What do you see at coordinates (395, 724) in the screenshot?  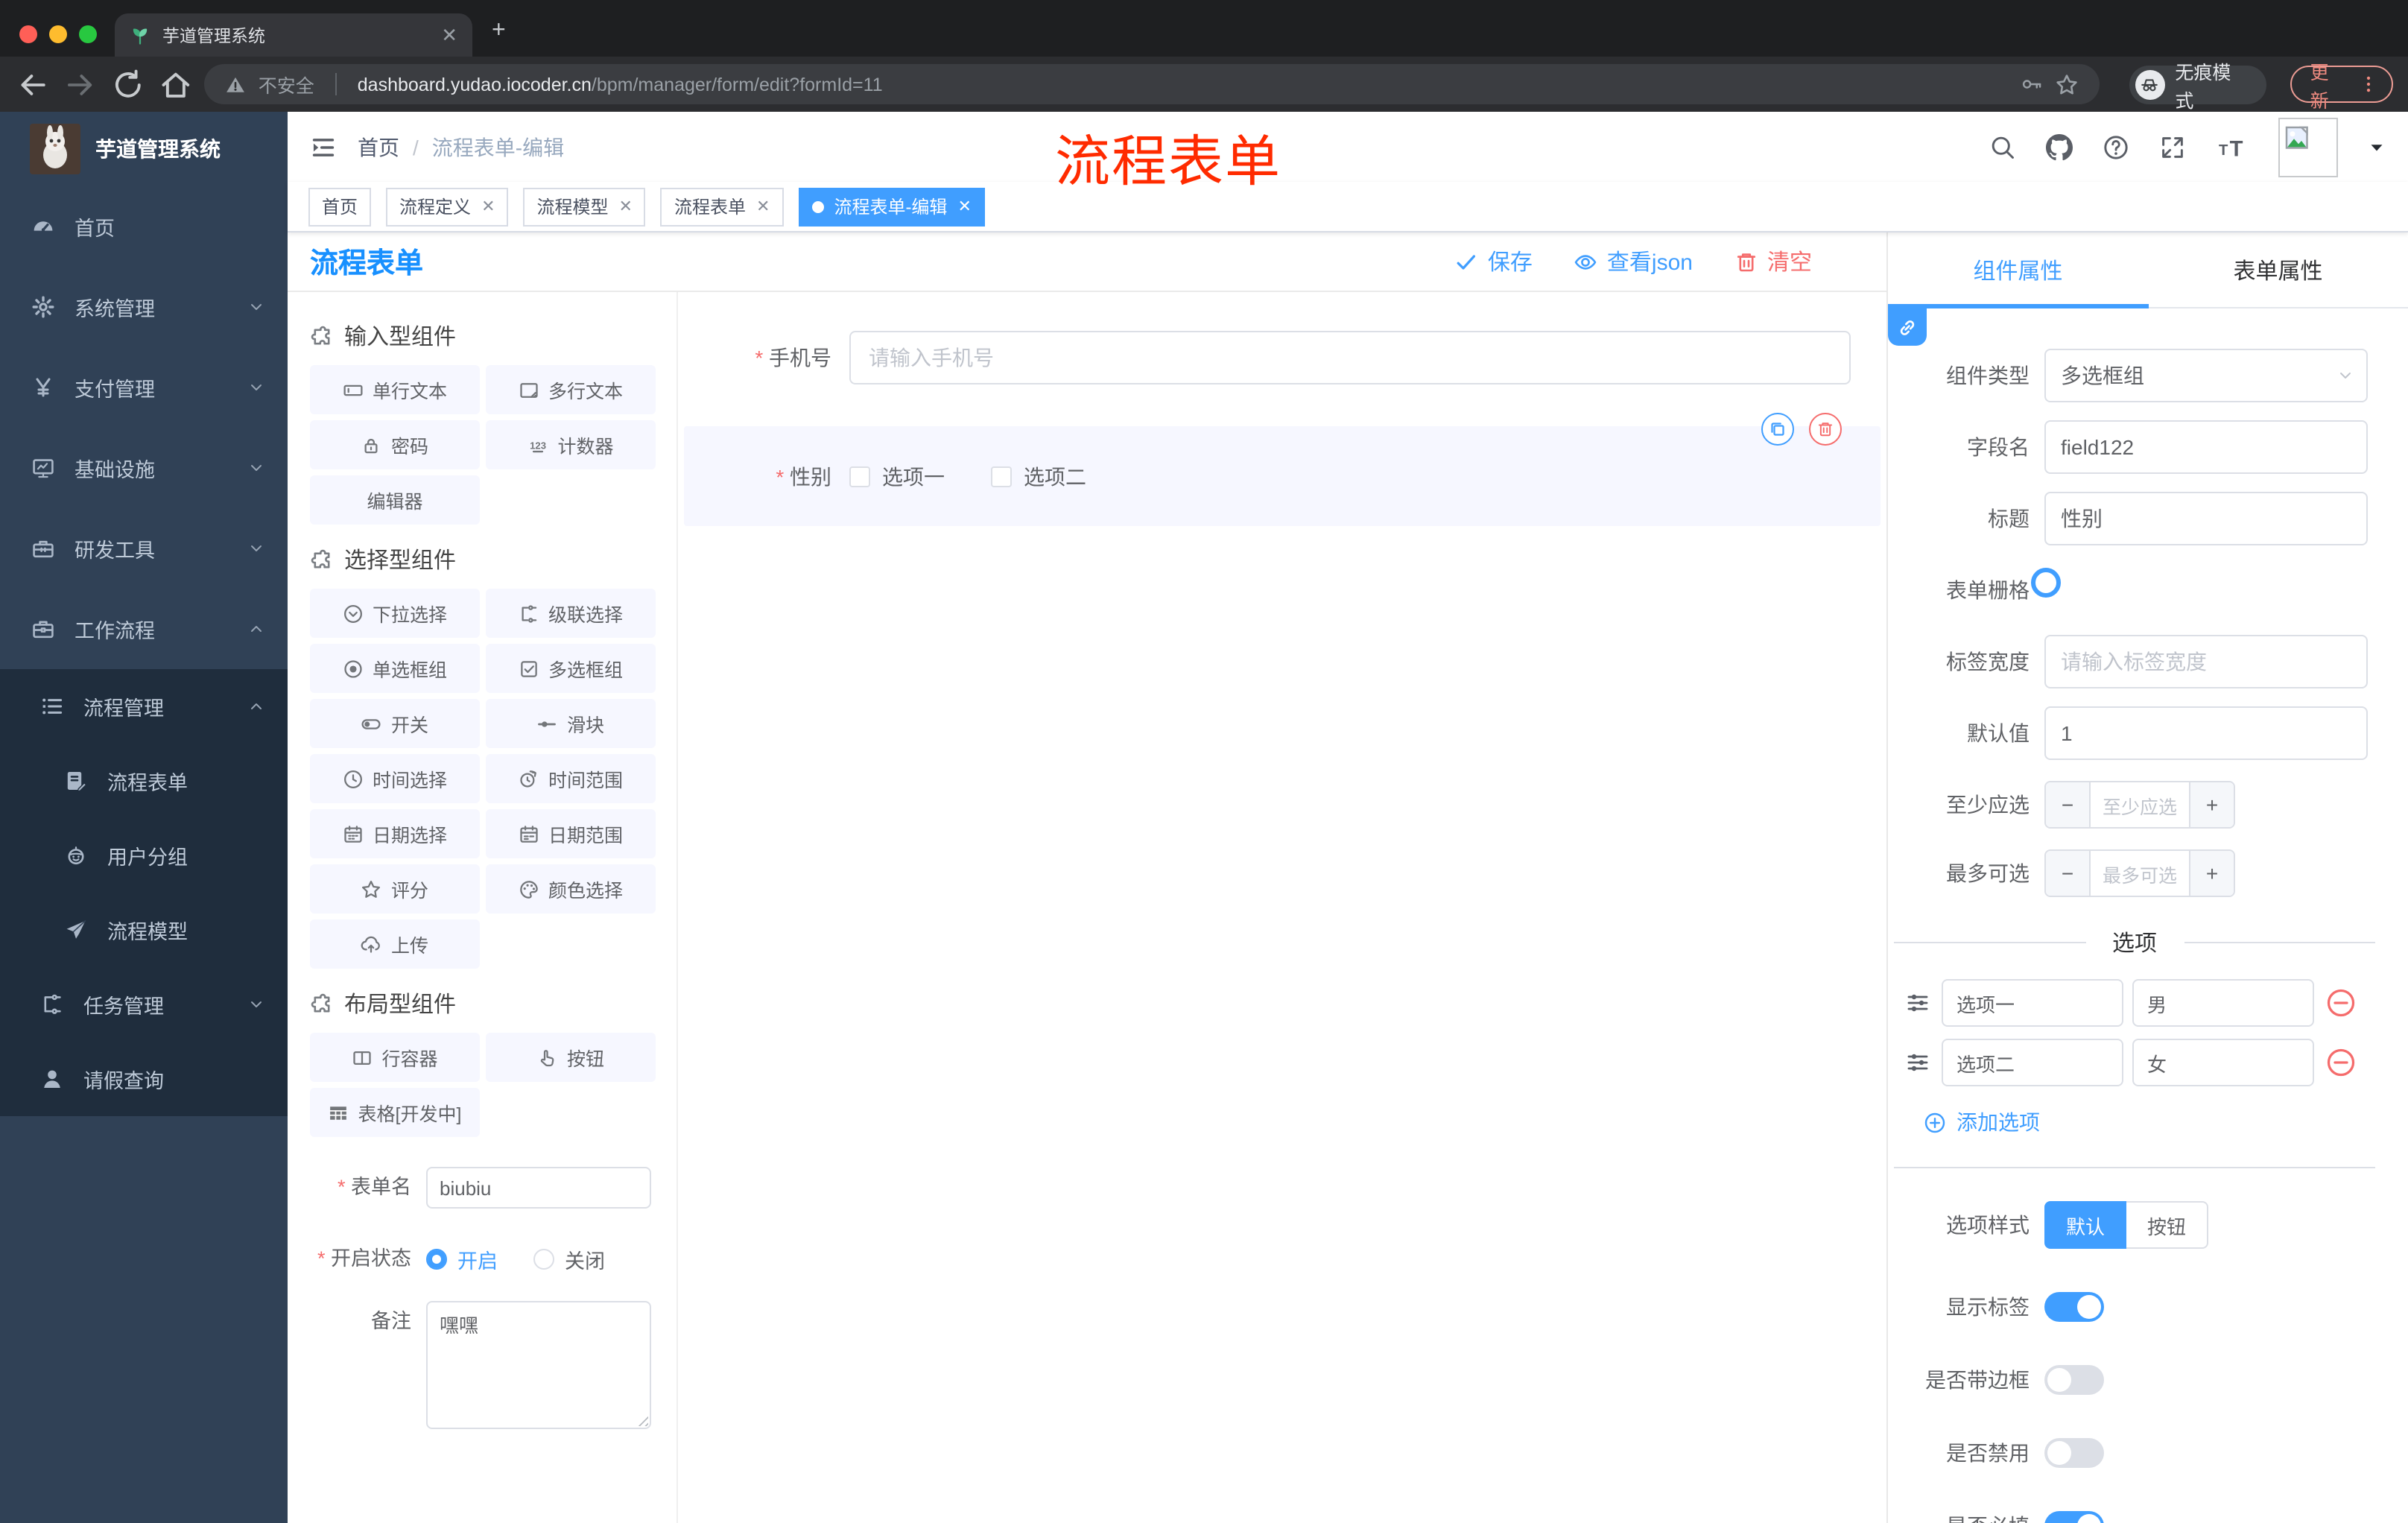 I see `palette-item-开关: 开关` at bounding box center [395, 724].